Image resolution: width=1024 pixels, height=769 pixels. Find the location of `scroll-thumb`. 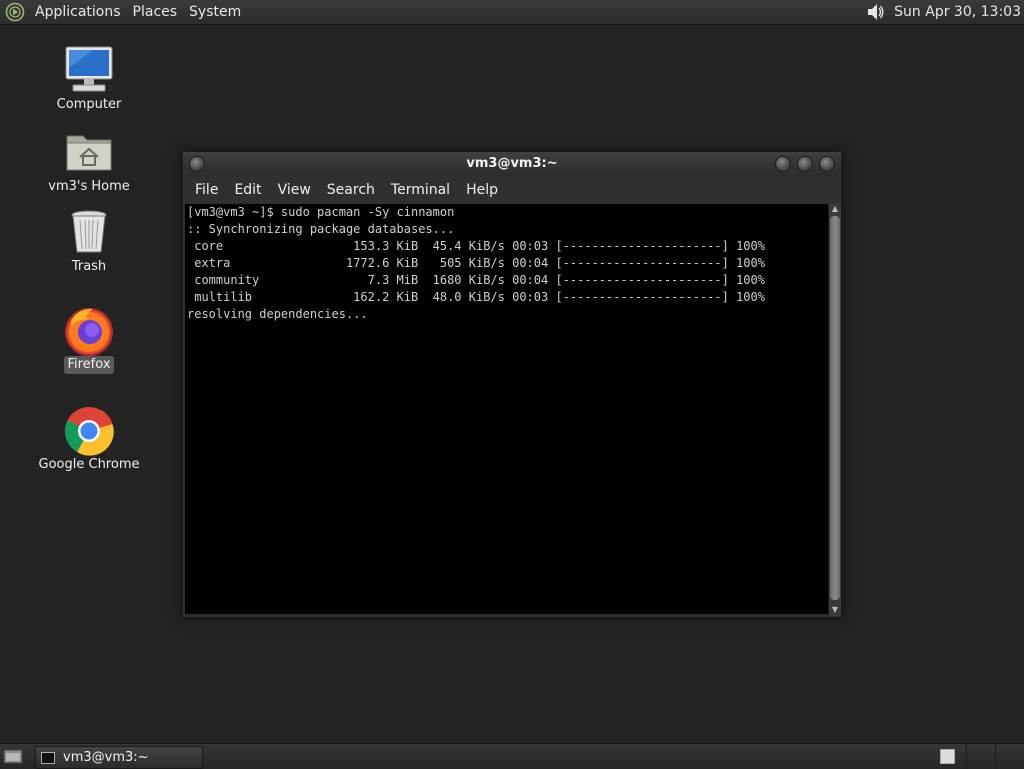

scroll-thumb is located at coordinates (835, 408).